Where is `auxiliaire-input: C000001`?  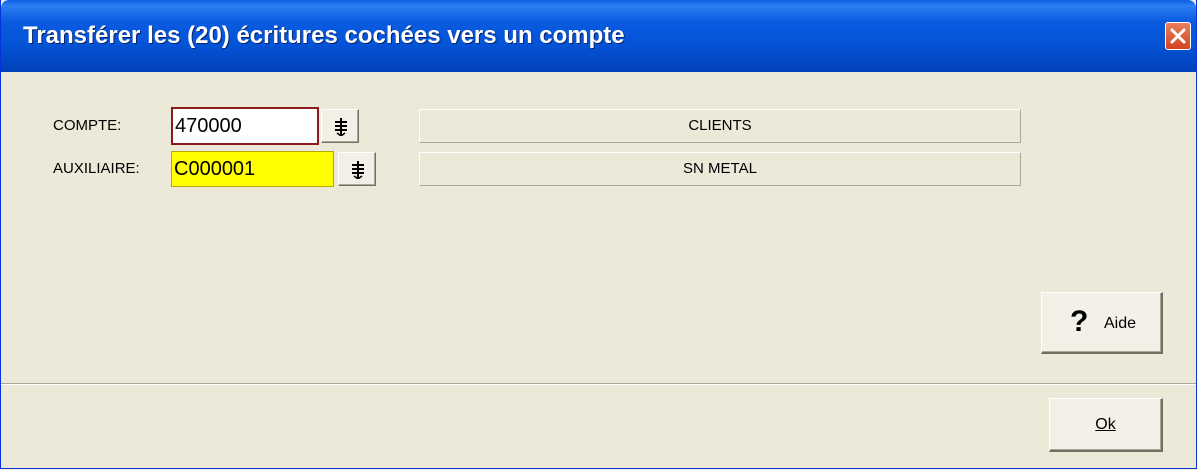
auxiliaire-input: C000001 is located at coordinates (252, 169).